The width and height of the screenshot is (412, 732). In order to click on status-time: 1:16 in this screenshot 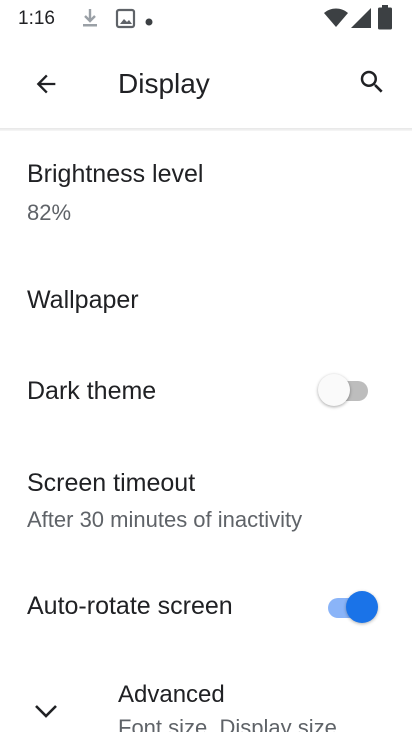, I will do `click(36, 18)`.